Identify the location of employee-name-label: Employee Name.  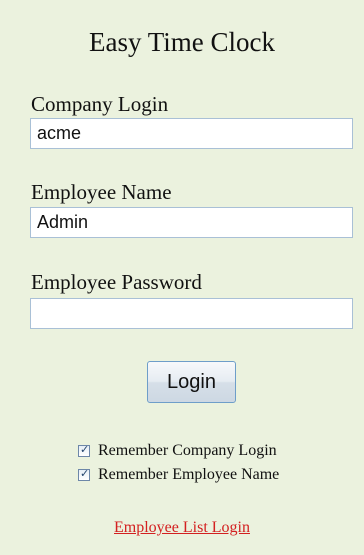
(101, 192).